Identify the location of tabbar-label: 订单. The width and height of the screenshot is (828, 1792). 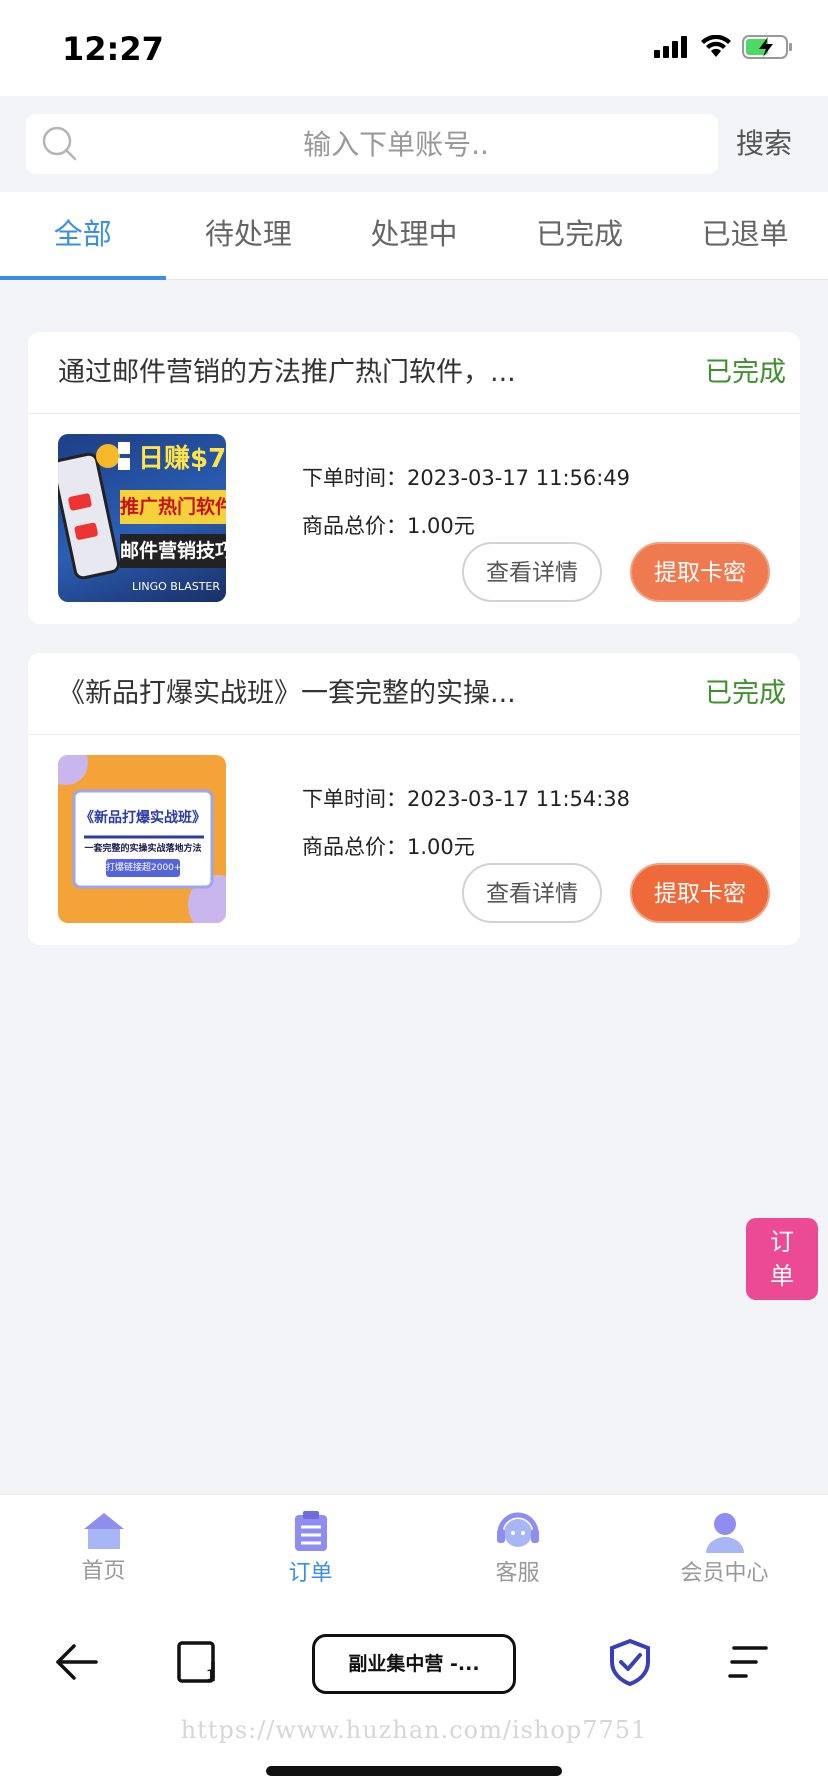
(310, 1573).